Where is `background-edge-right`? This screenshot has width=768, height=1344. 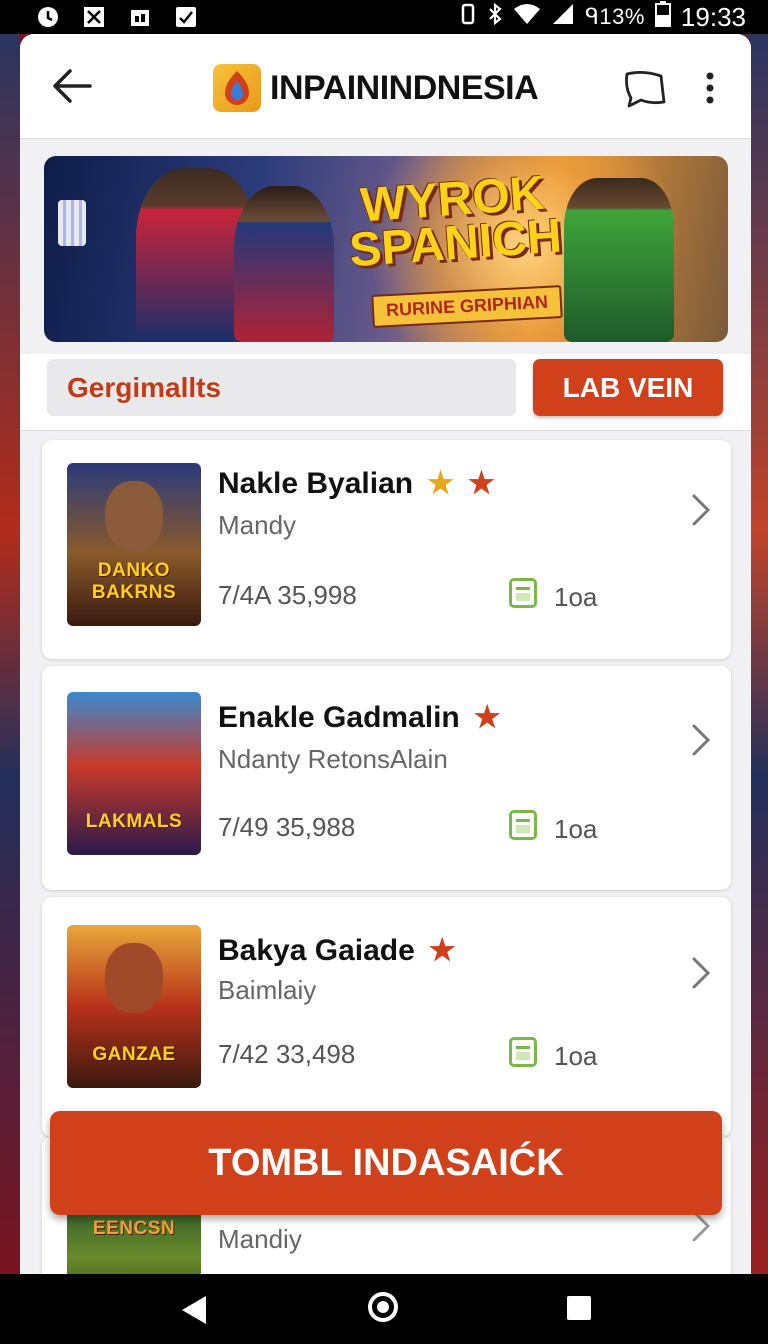 background-edge-right is located at coordinates (759, 654).